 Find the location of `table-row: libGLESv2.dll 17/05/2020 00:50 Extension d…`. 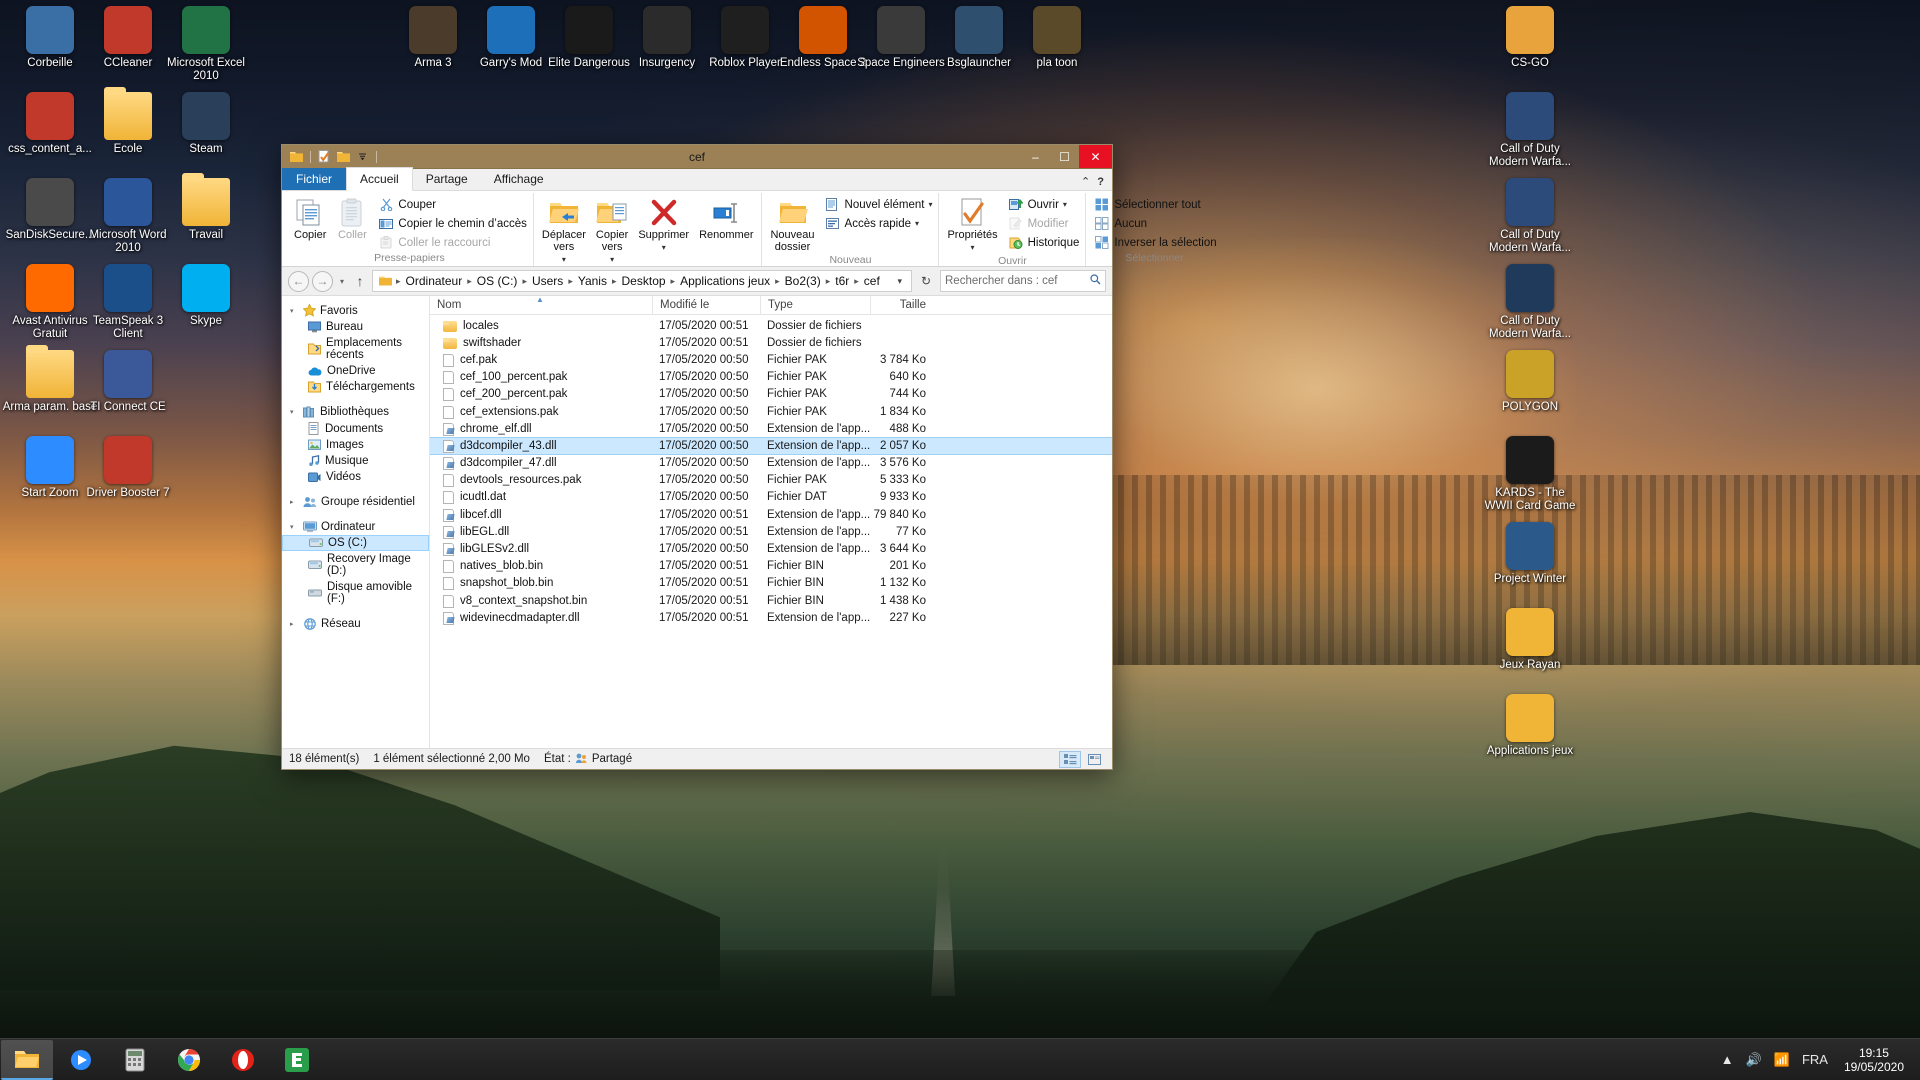

table-row: libGLESv2.dll 17/05/2020 00:50 Extension d… is located at coordinates (771, 548).